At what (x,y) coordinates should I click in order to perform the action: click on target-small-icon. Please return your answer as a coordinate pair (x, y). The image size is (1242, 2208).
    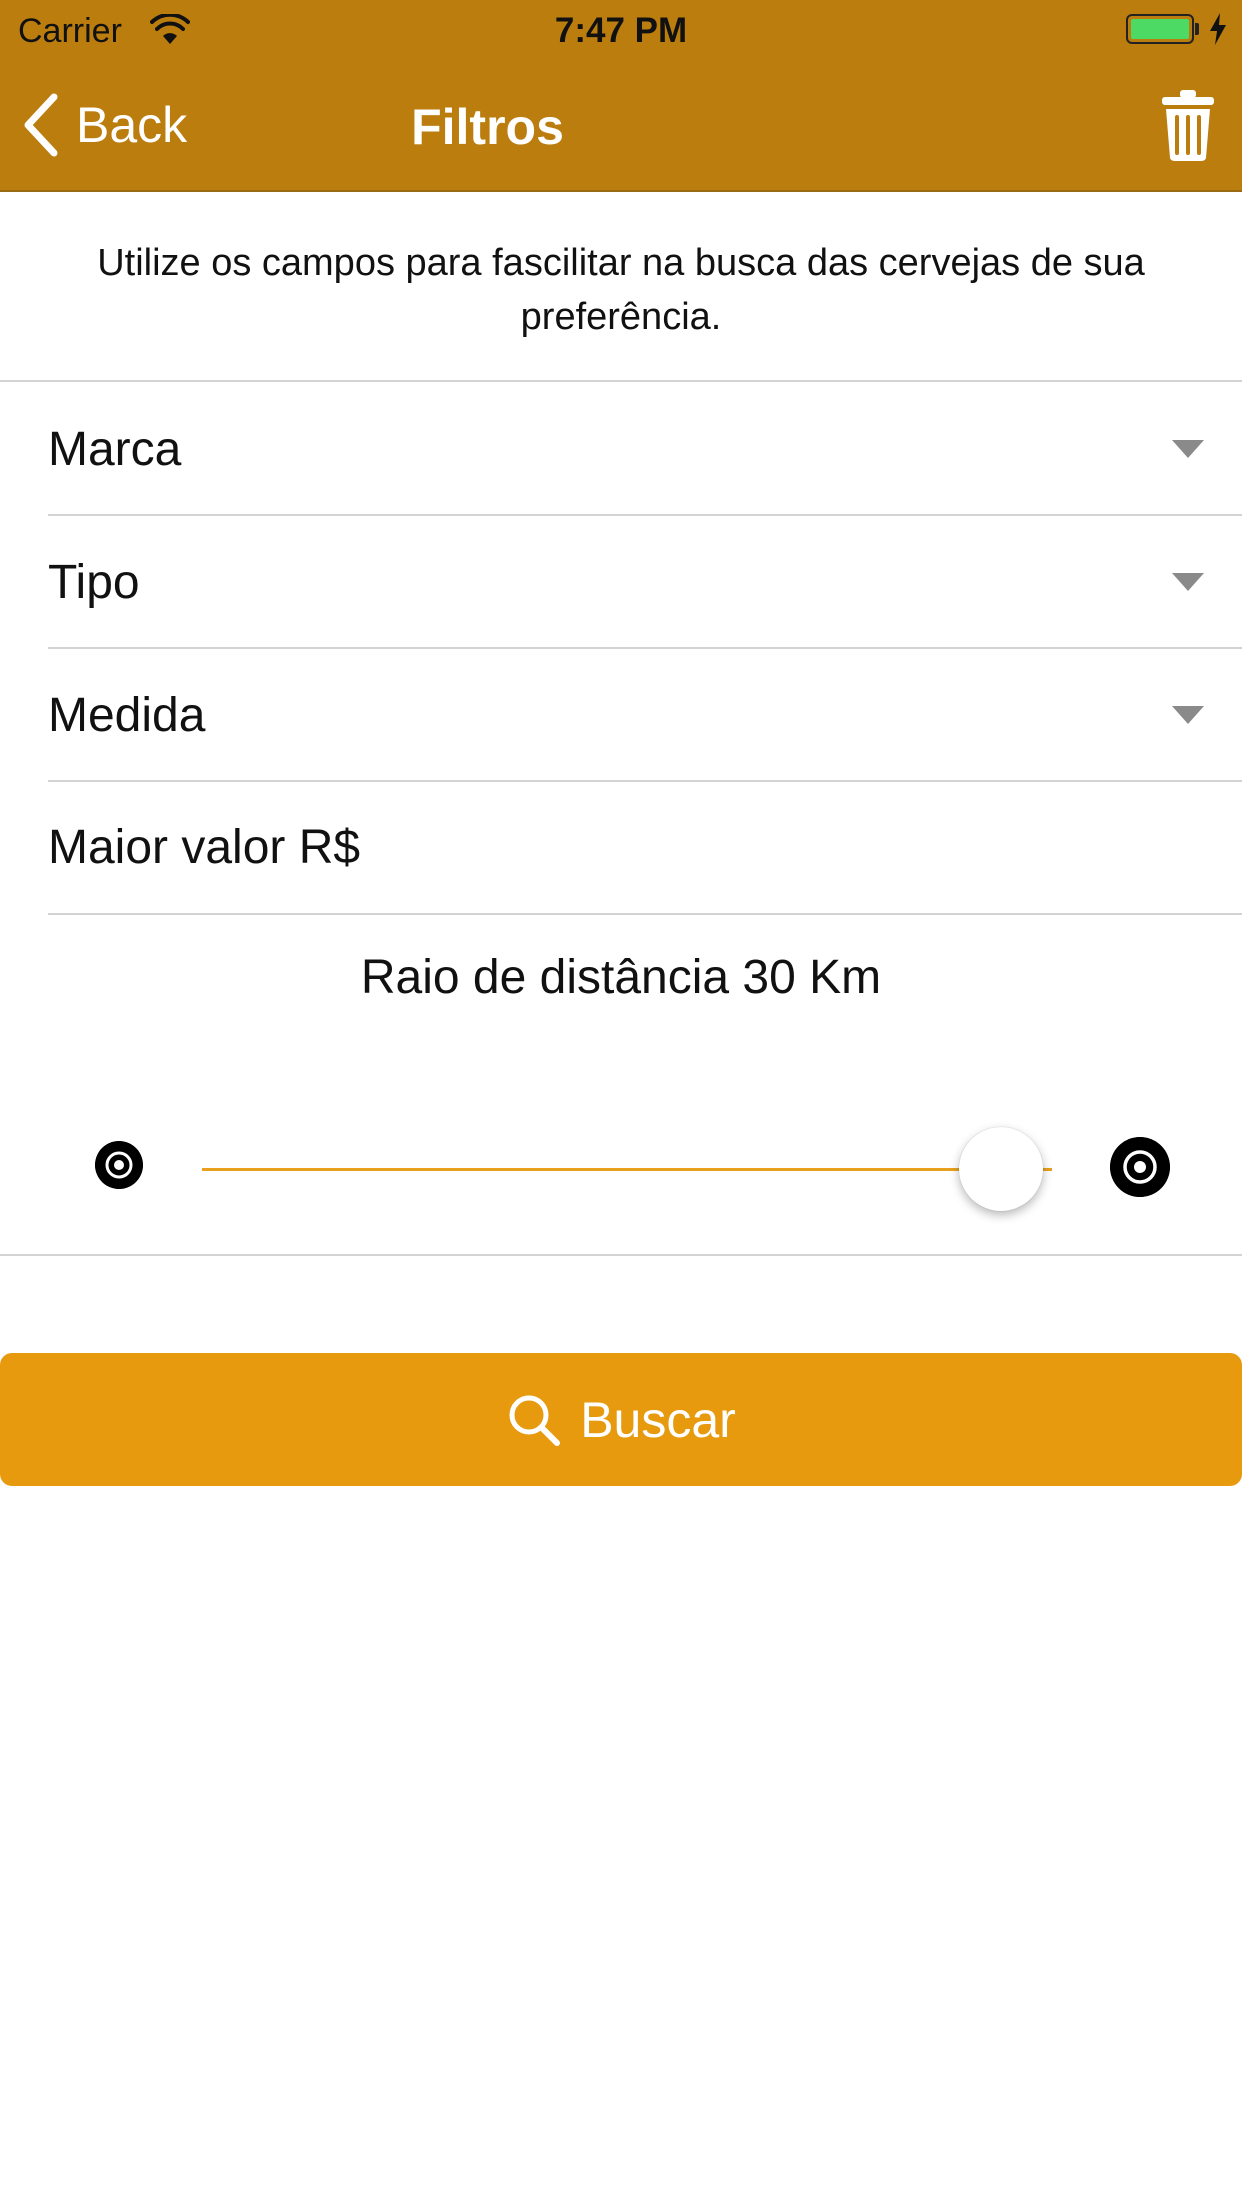
    Looking at the image, I should click on (119, 1165).